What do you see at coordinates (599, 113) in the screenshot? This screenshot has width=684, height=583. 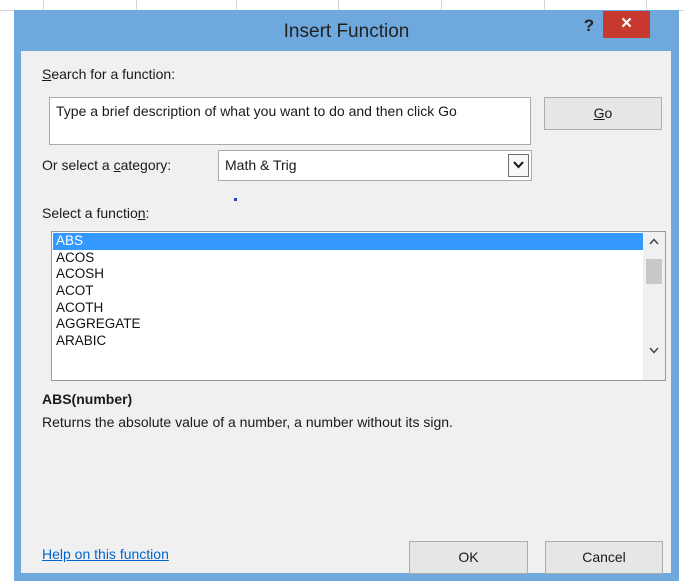 I see `go-button-accel: G` at bounding box center [599, 113].